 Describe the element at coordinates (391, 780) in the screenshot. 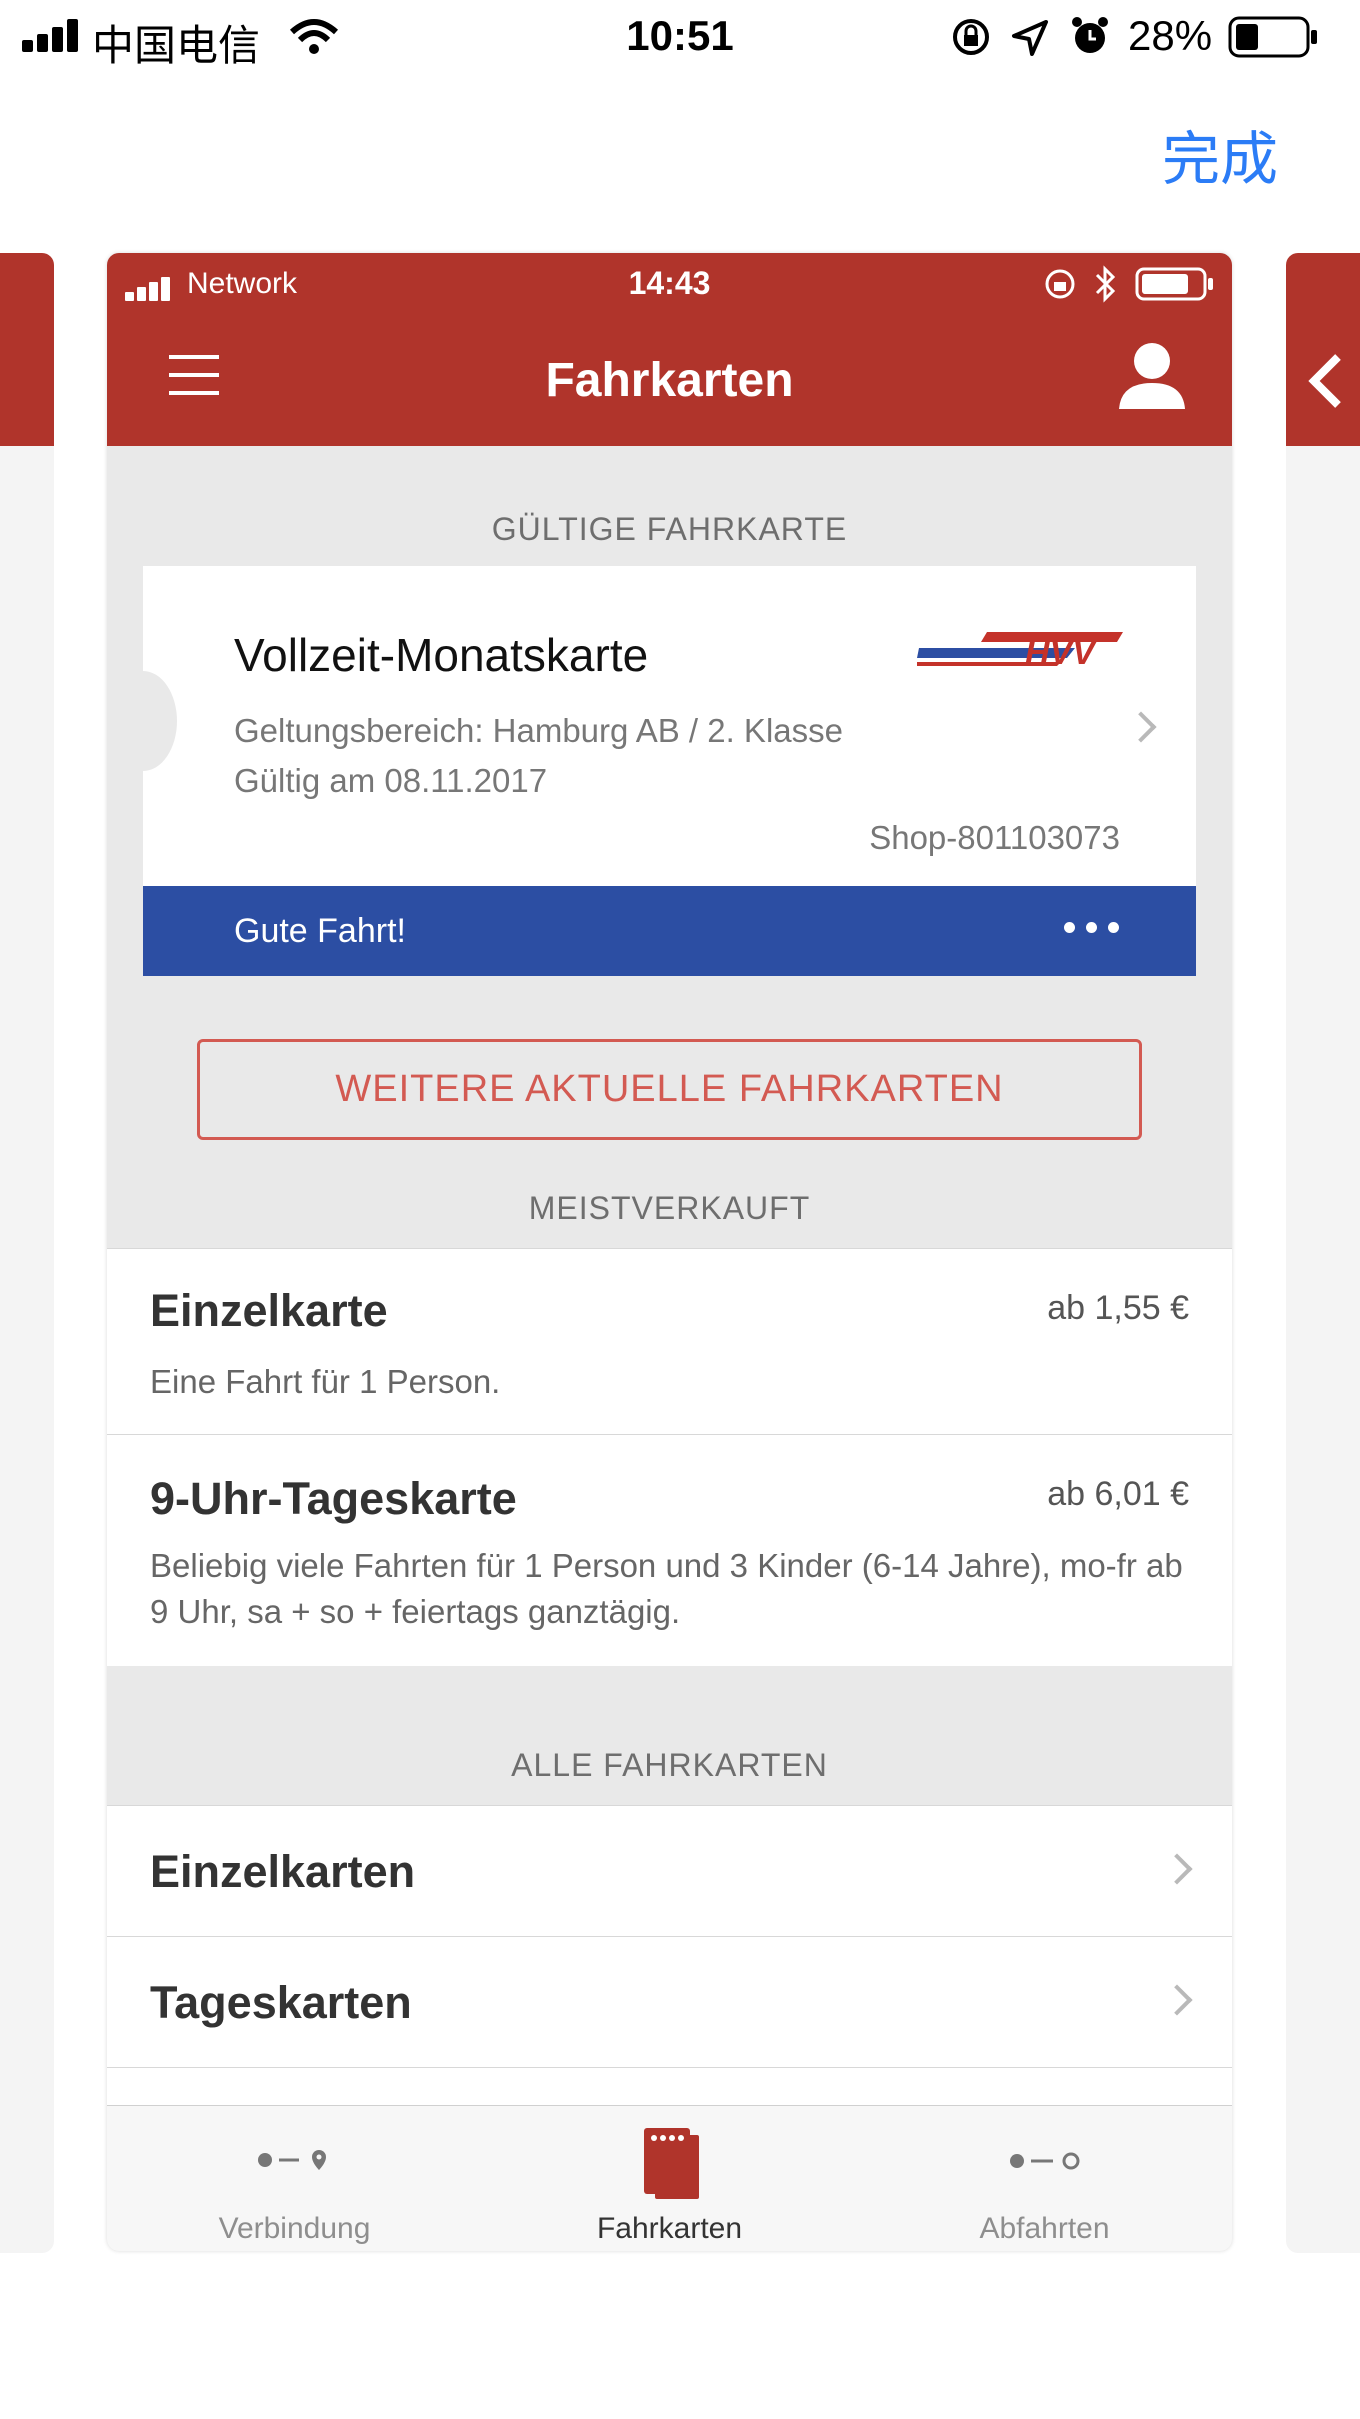

I see `ticket-valid-date: Gültig am 08.11.2017` at that location.